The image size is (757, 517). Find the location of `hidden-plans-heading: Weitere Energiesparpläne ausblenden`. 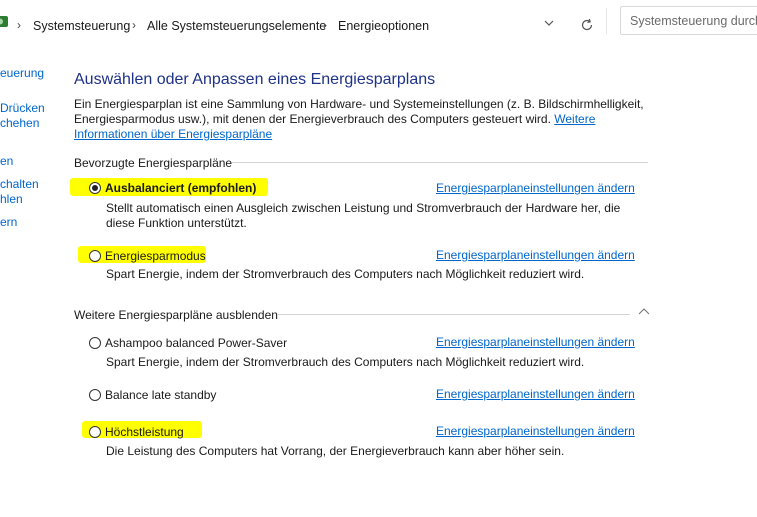

hidden-plans-heading: Weitere Energiesparpläne ausblenden is located at coordinates (176, 315).